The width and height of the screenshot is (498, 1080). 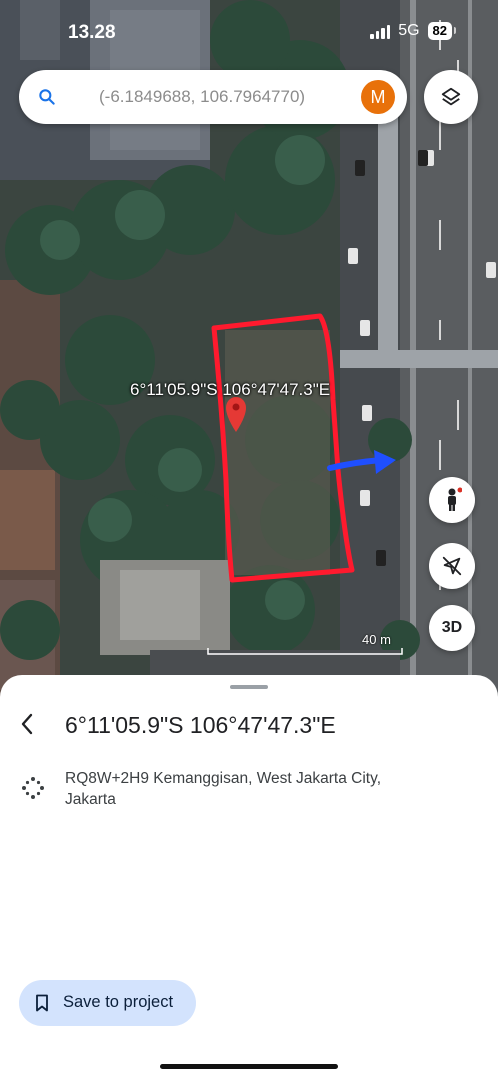 I want to click on search-icon, so click(x=47, y=97).